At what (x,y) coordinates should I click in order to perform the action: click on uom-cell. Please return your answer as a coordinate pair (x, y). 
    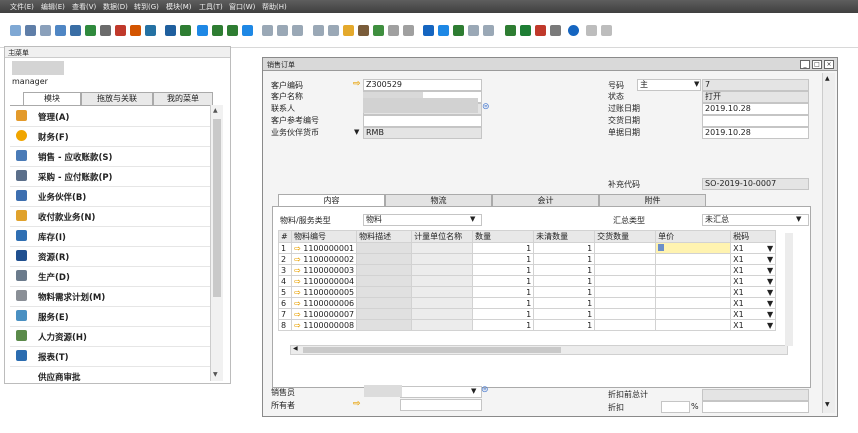
    Looking at the image, I should click on (442, 314).